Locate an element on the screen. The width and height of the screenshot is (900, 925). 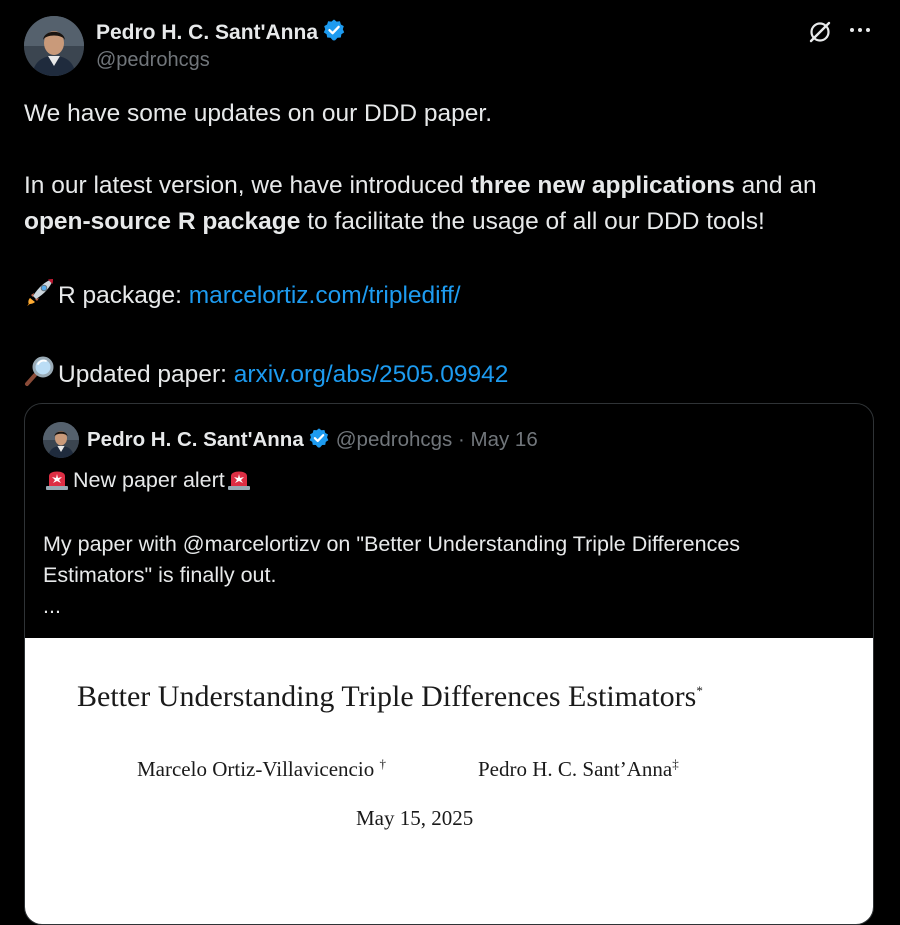
rocket-emoji is located at coordinates (40, 297).